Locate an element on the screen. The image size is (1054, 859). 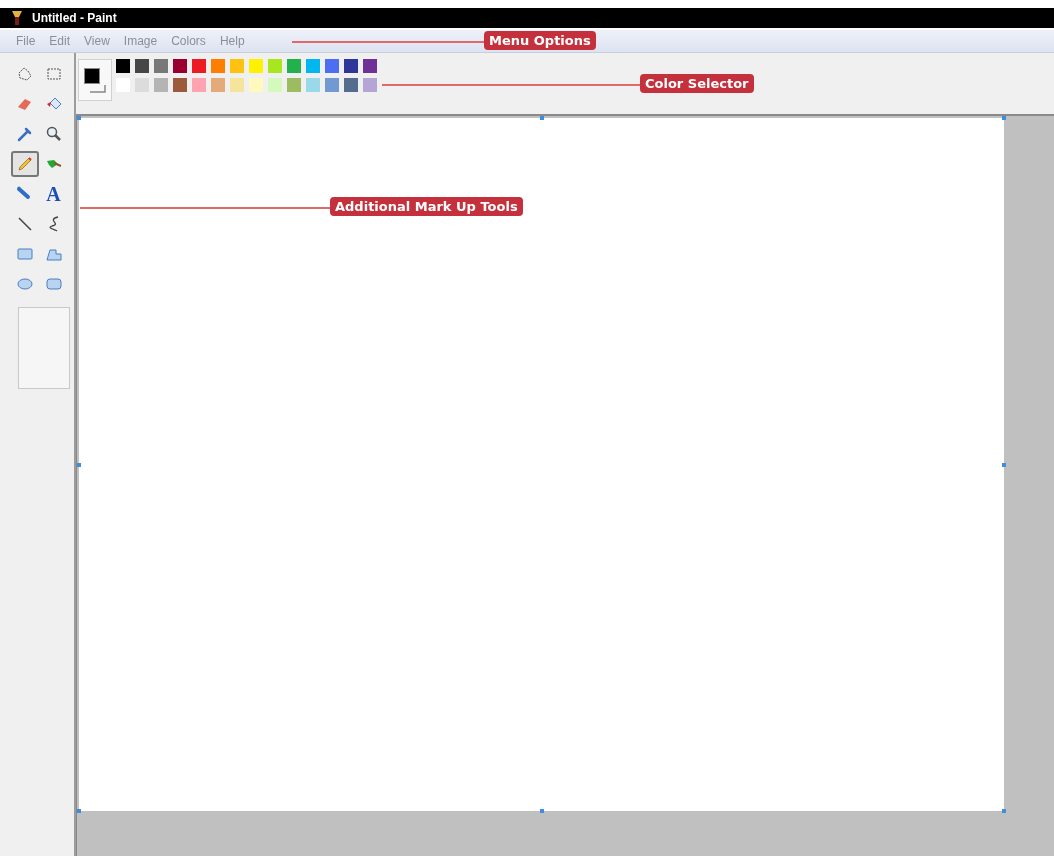
callout-label: Color Selector is located at coordinates (697, 83).